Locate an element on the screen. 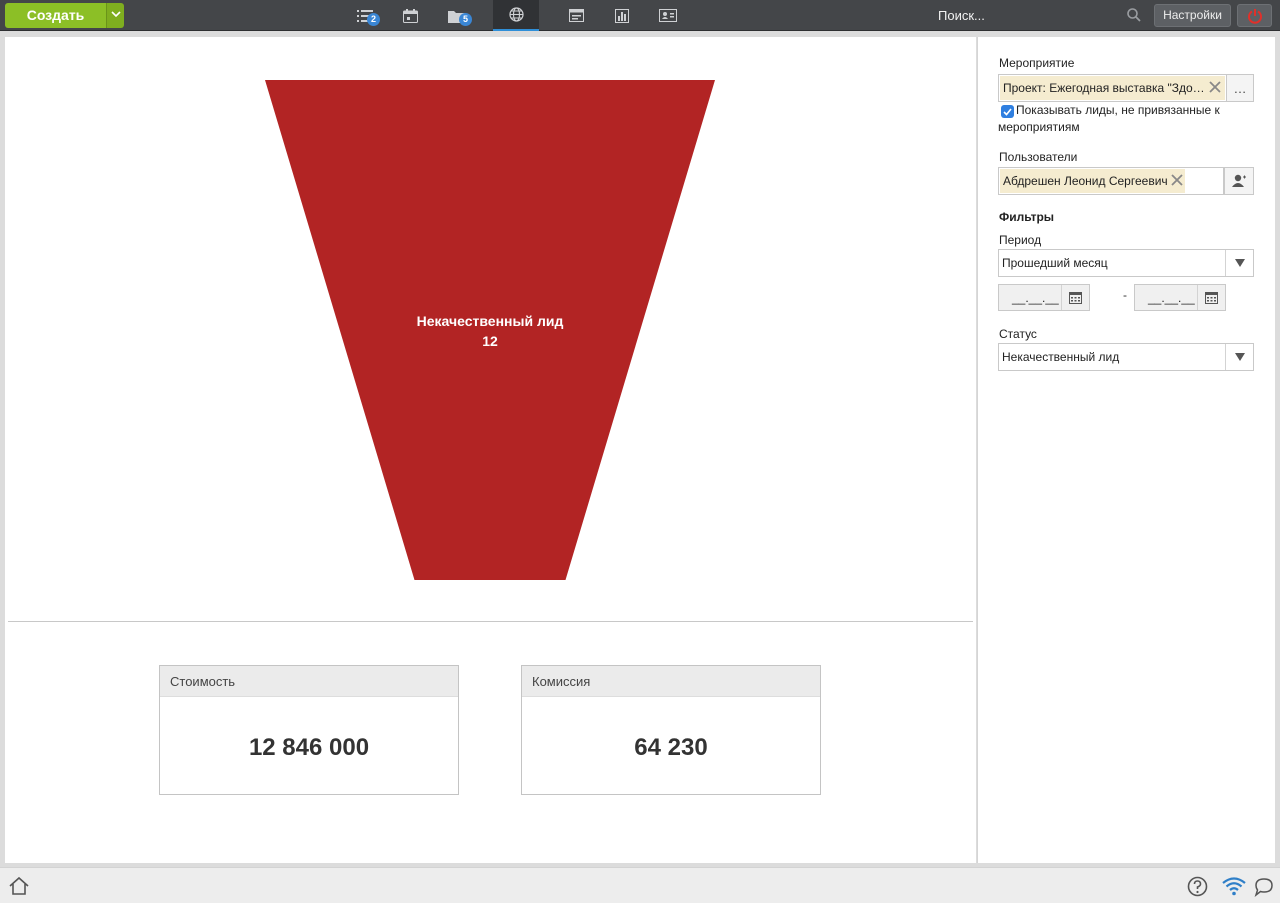  users-field: Абдрешен Леонид Сергеевич is located at coordinates (1111, 181).